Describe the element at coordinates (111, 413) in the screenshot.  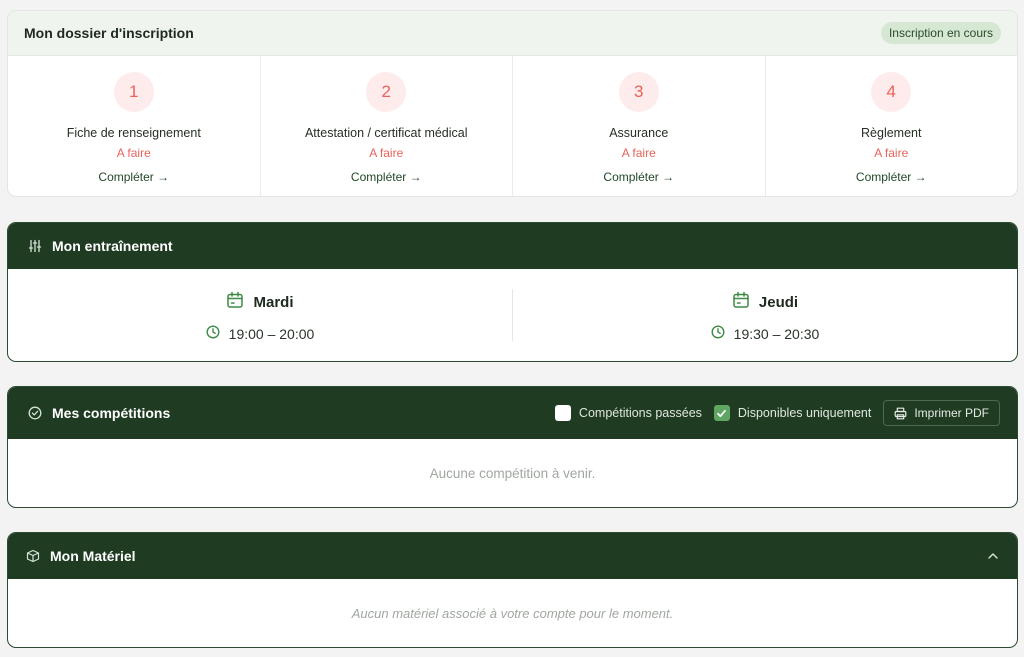
I see `competitions-title: Mes compétitions` at that location.